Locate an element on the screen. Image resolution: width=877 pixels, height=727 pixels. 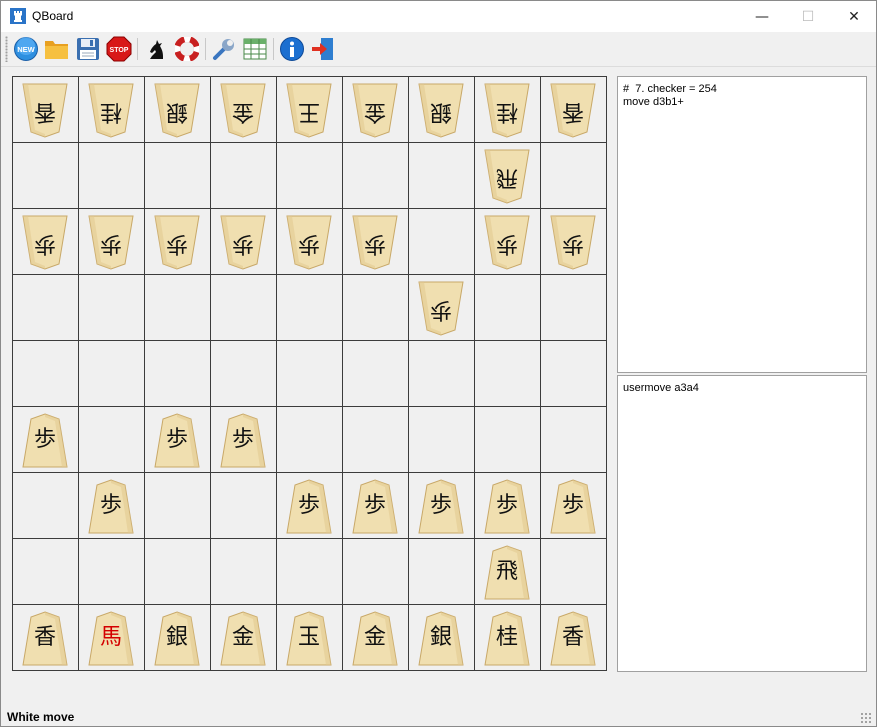
help-lifebuoy-button is located at coordinates (187, 49).